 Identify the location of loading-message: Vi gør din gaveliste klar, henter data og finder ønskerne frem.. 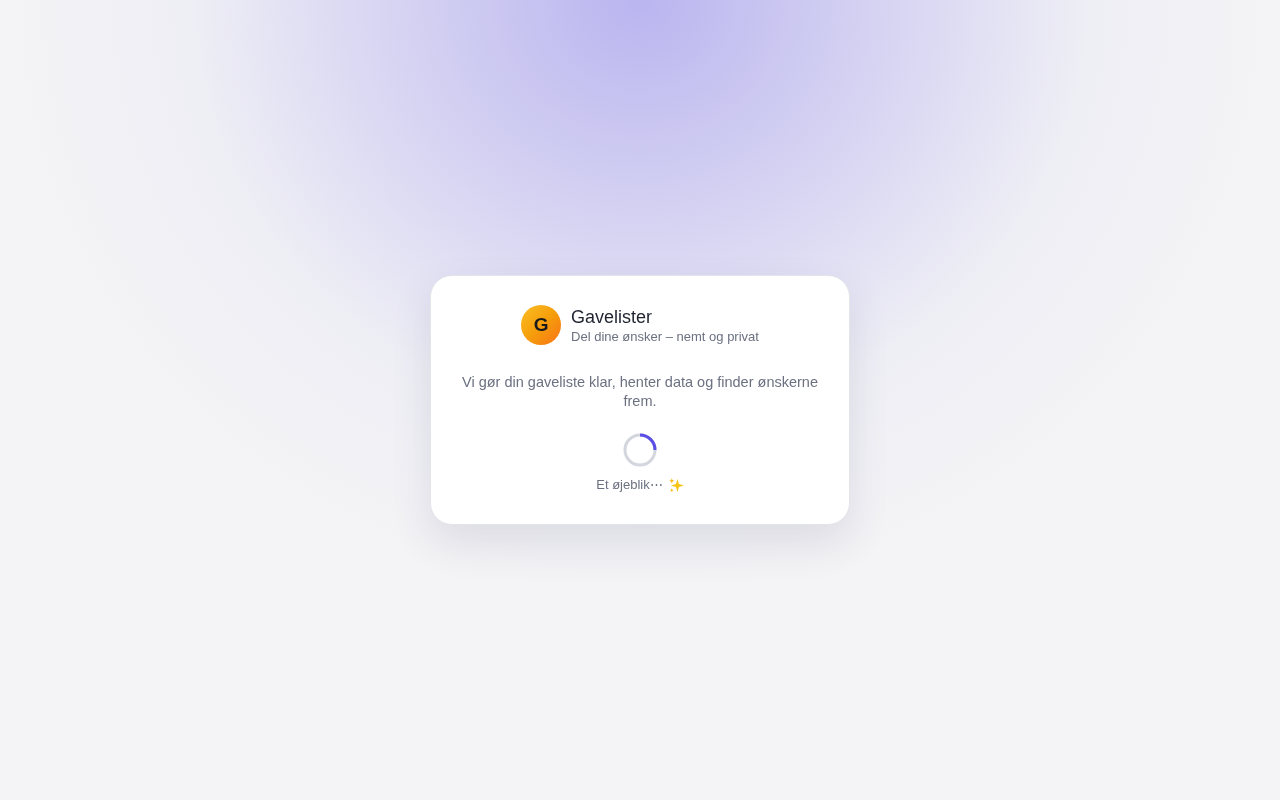
(640, 392).